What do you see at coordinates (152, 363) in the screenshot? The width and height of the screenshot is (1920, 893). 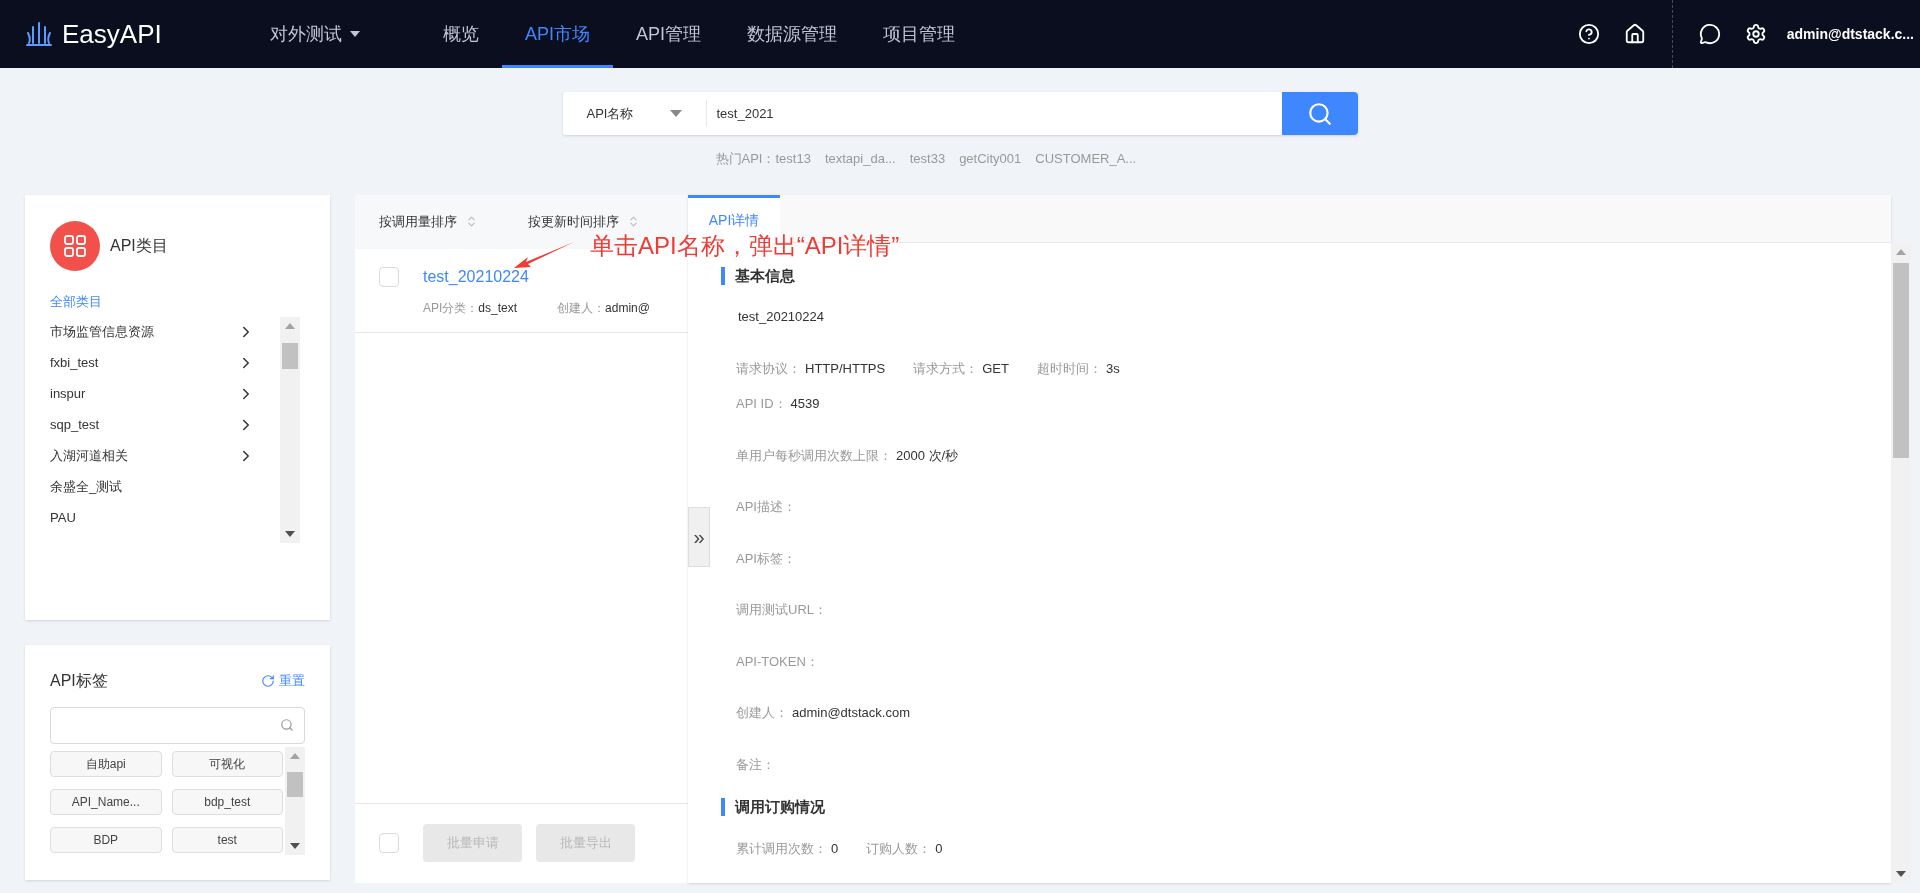 I see `category-item: fxbi_test` at bounding box center [152, 363].